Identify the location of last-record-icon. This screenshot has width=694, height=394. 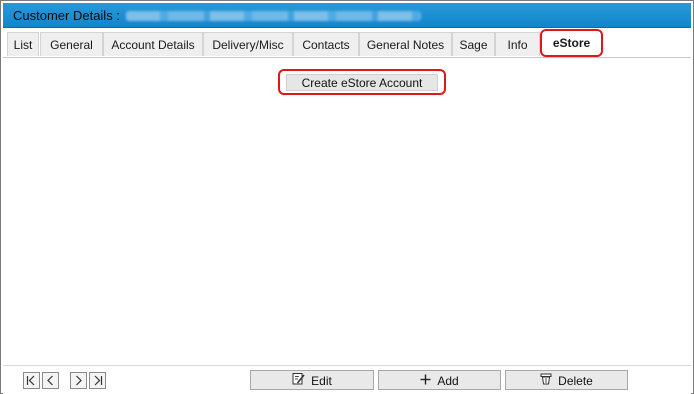
(98, 380).